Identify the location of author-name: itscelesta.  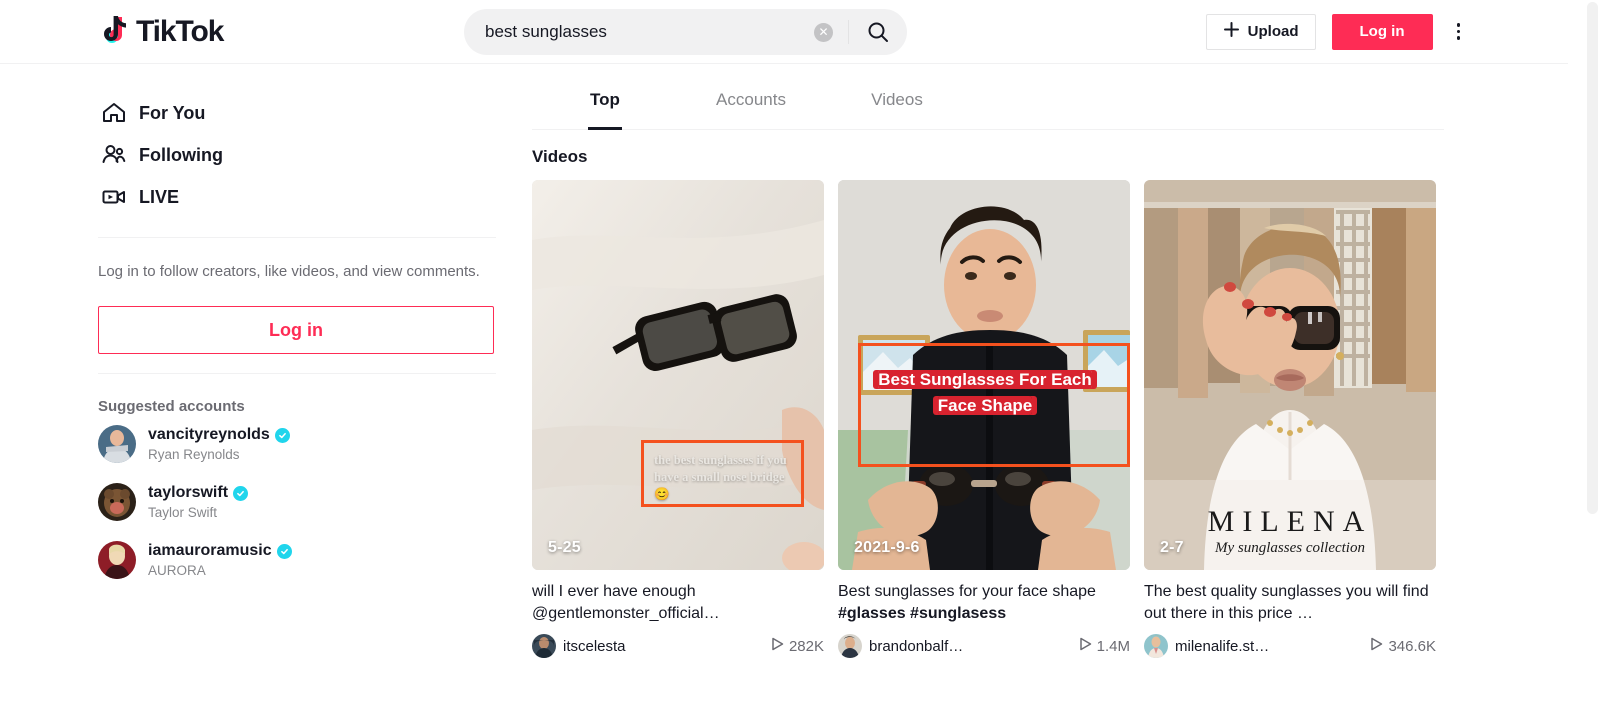
(663, 646).